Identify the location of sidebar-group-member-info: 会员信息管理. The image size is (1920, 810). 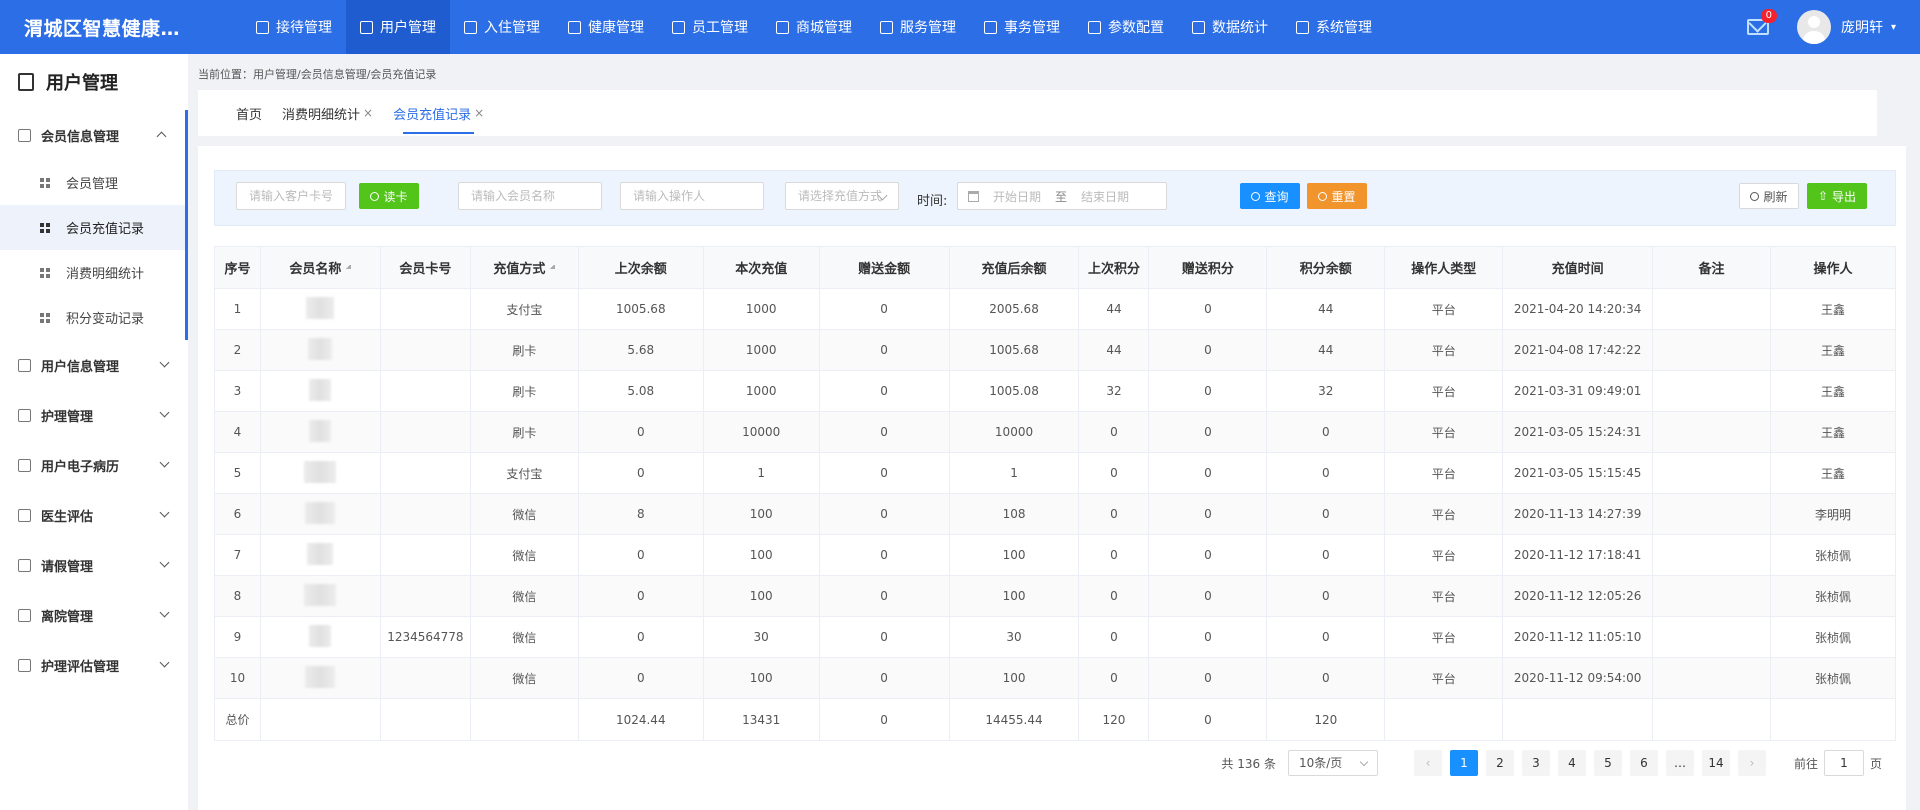
(92, 135).